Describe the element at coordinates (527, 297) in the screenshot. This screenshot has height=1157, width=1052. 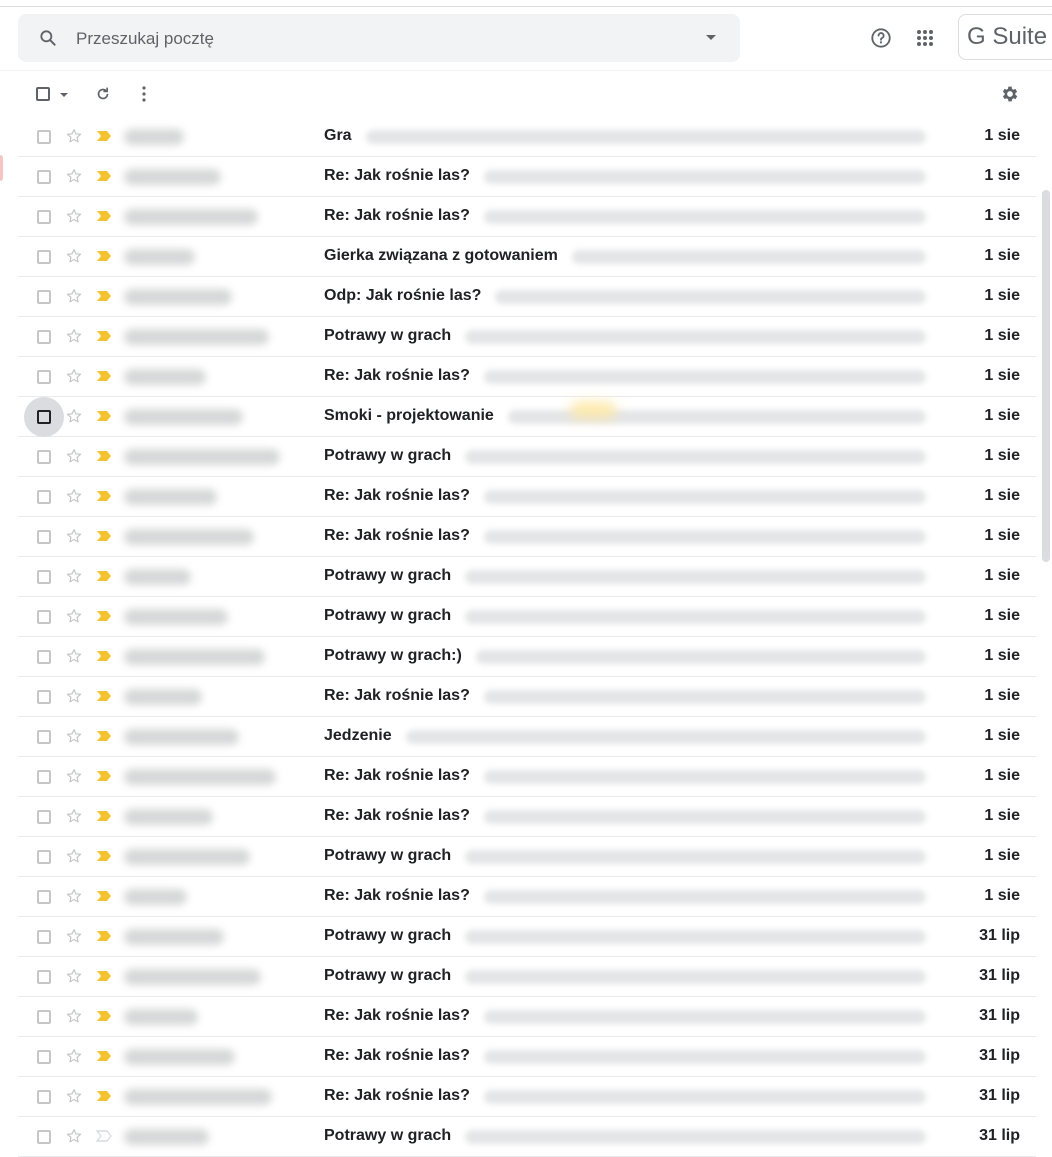
I see `email-row: Odp: Jak rośnie las? 1 sie` at that location.